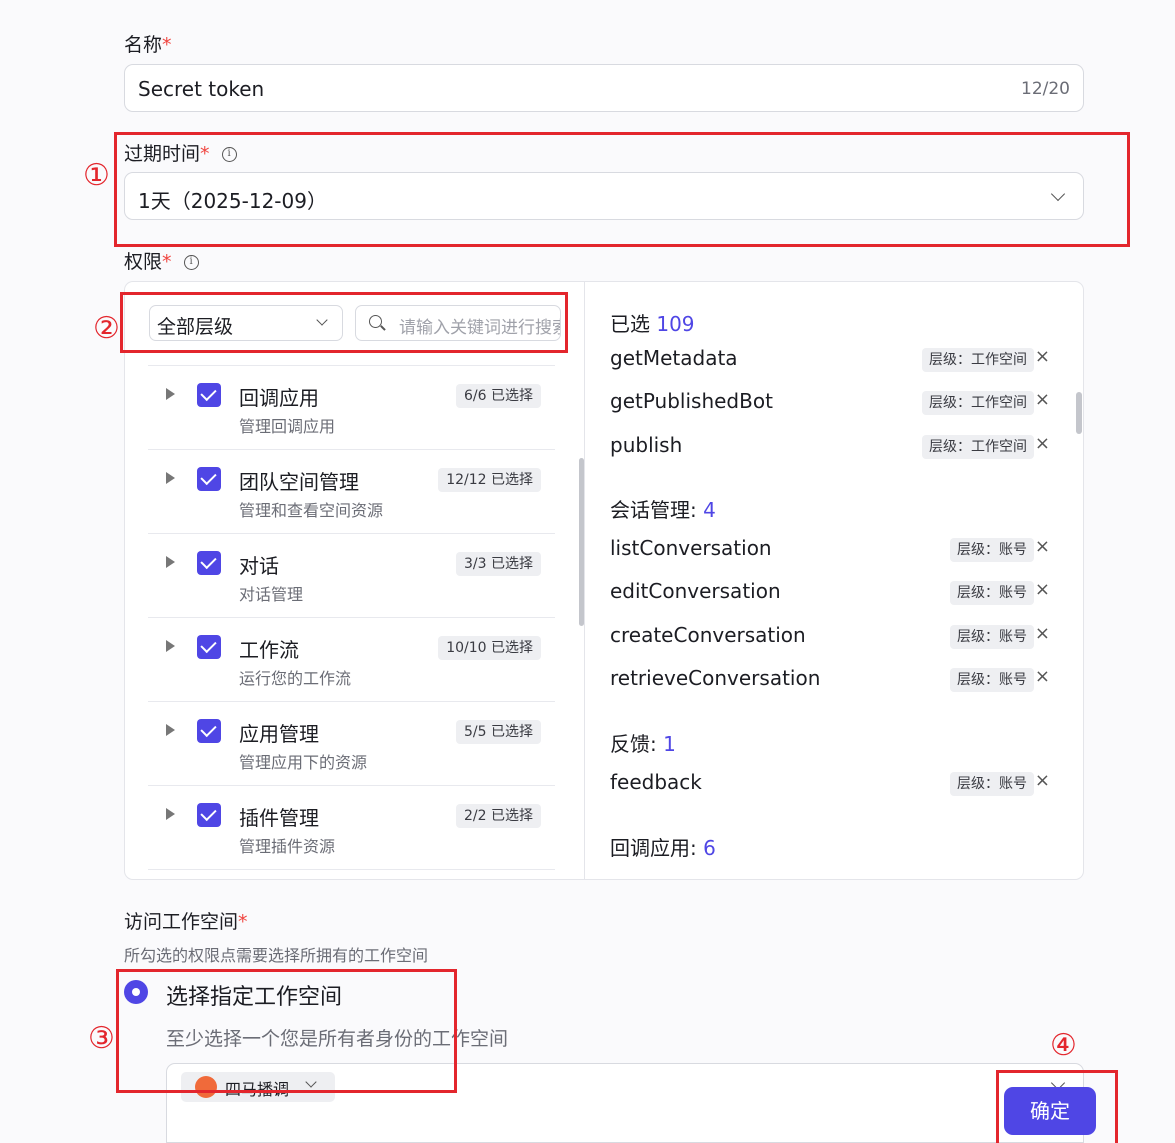 Image resolution: width=1175 pixels, height=1143 pixels. What do you see at coordinates (287, 426) in the screenshot?
I see `group-subtitle: 管理回调应用` at bounding box center [287, 426].